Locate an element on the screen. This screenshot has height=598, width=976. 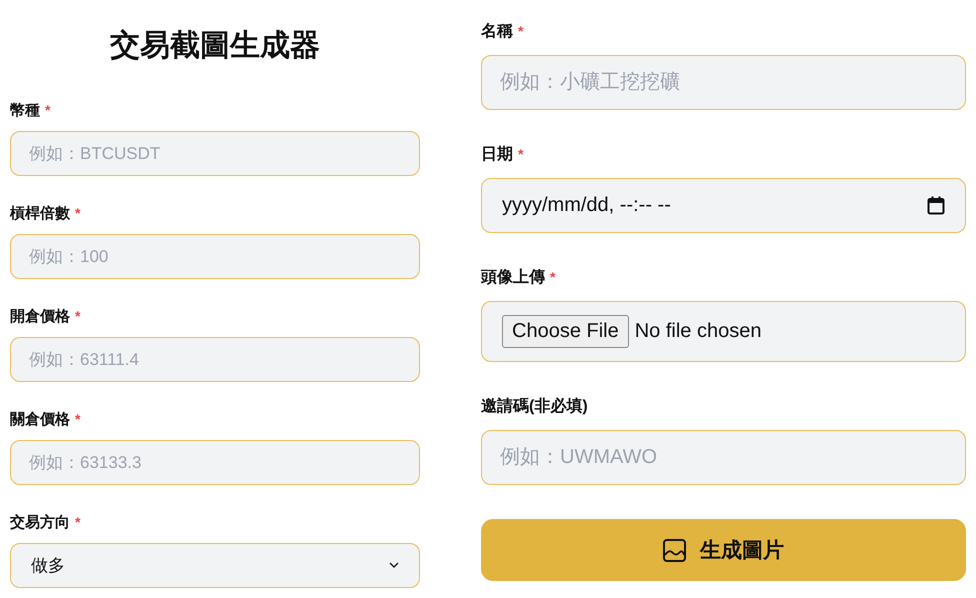
date-input: yyyy/mm/dd, --:-- -- is located at coordinates (723, 205).